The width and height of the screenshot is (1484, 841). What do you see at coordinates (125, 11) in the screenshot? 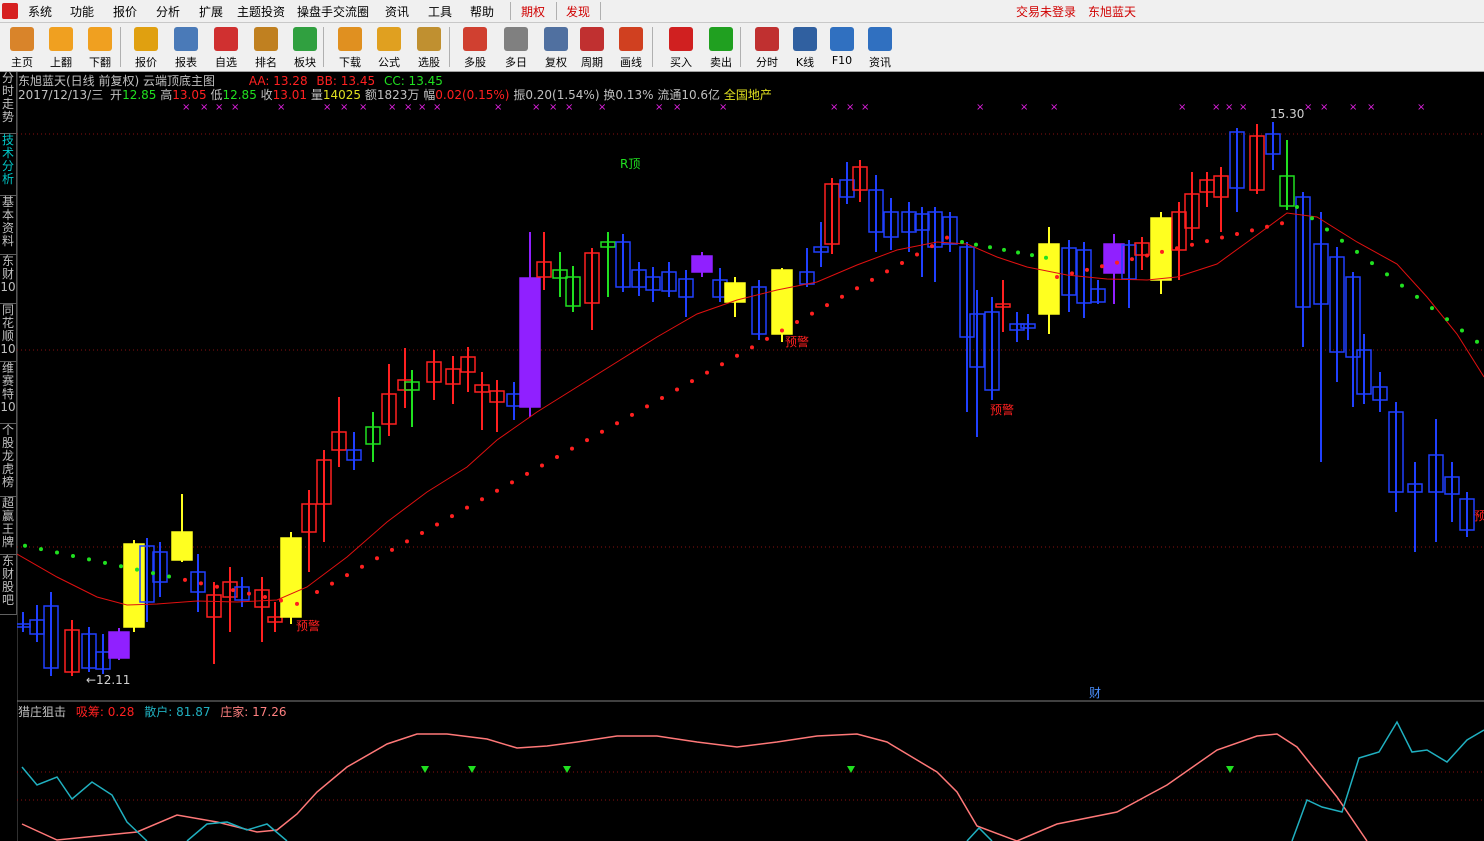
I see `menu-item-quote: 报价` at bounding box center [125, 11].